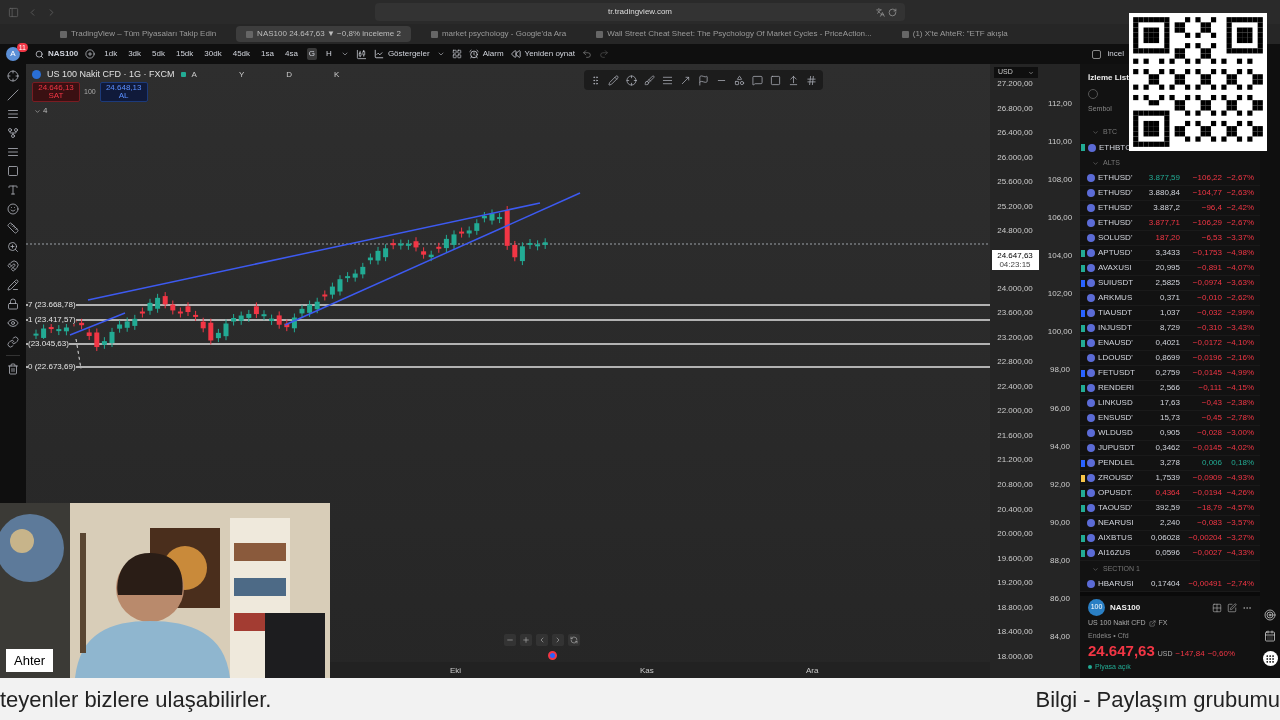  I want to click on reset-icon, so click(574, 640).